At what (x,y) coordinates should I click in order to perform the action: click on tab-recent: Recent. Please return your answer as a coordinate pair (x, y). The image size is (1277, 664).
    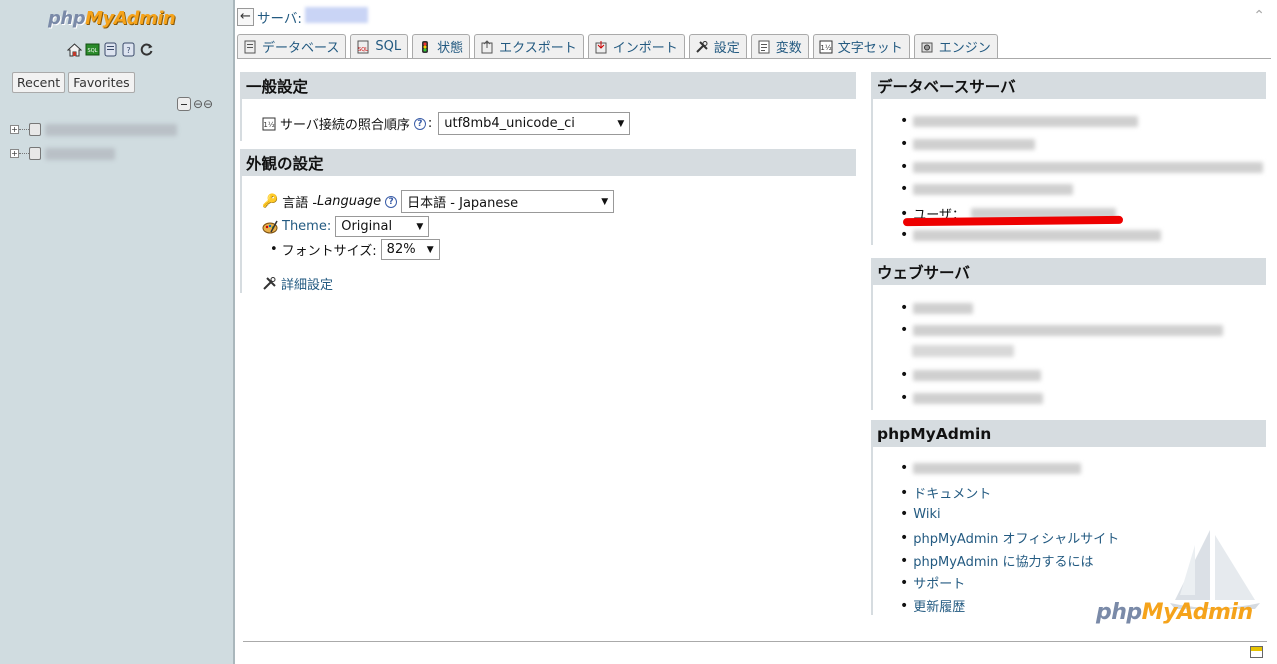
    Looking at the image, I should click on (39, 82).